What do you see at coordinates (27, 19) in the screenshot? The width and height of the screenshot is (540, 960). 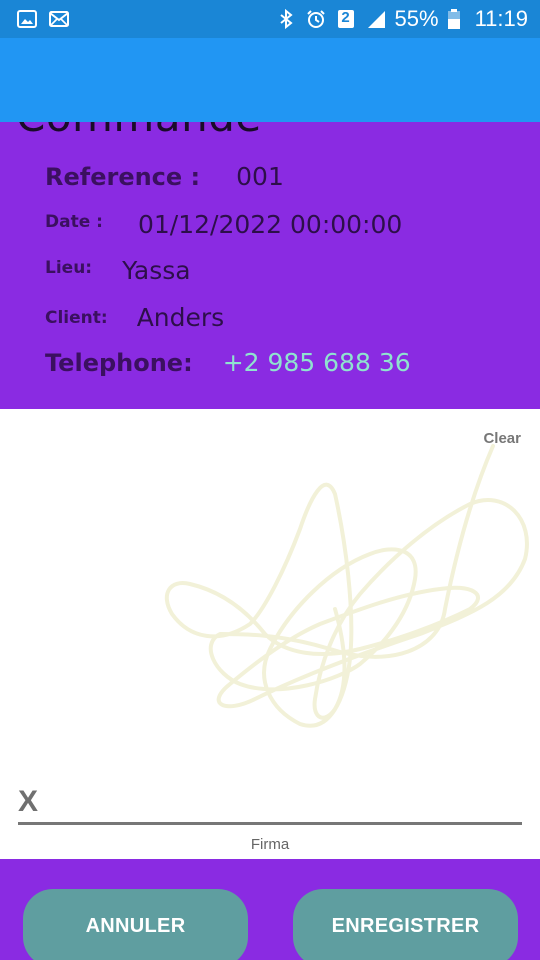 I see `image-icon` at bounding box center [27, 19].